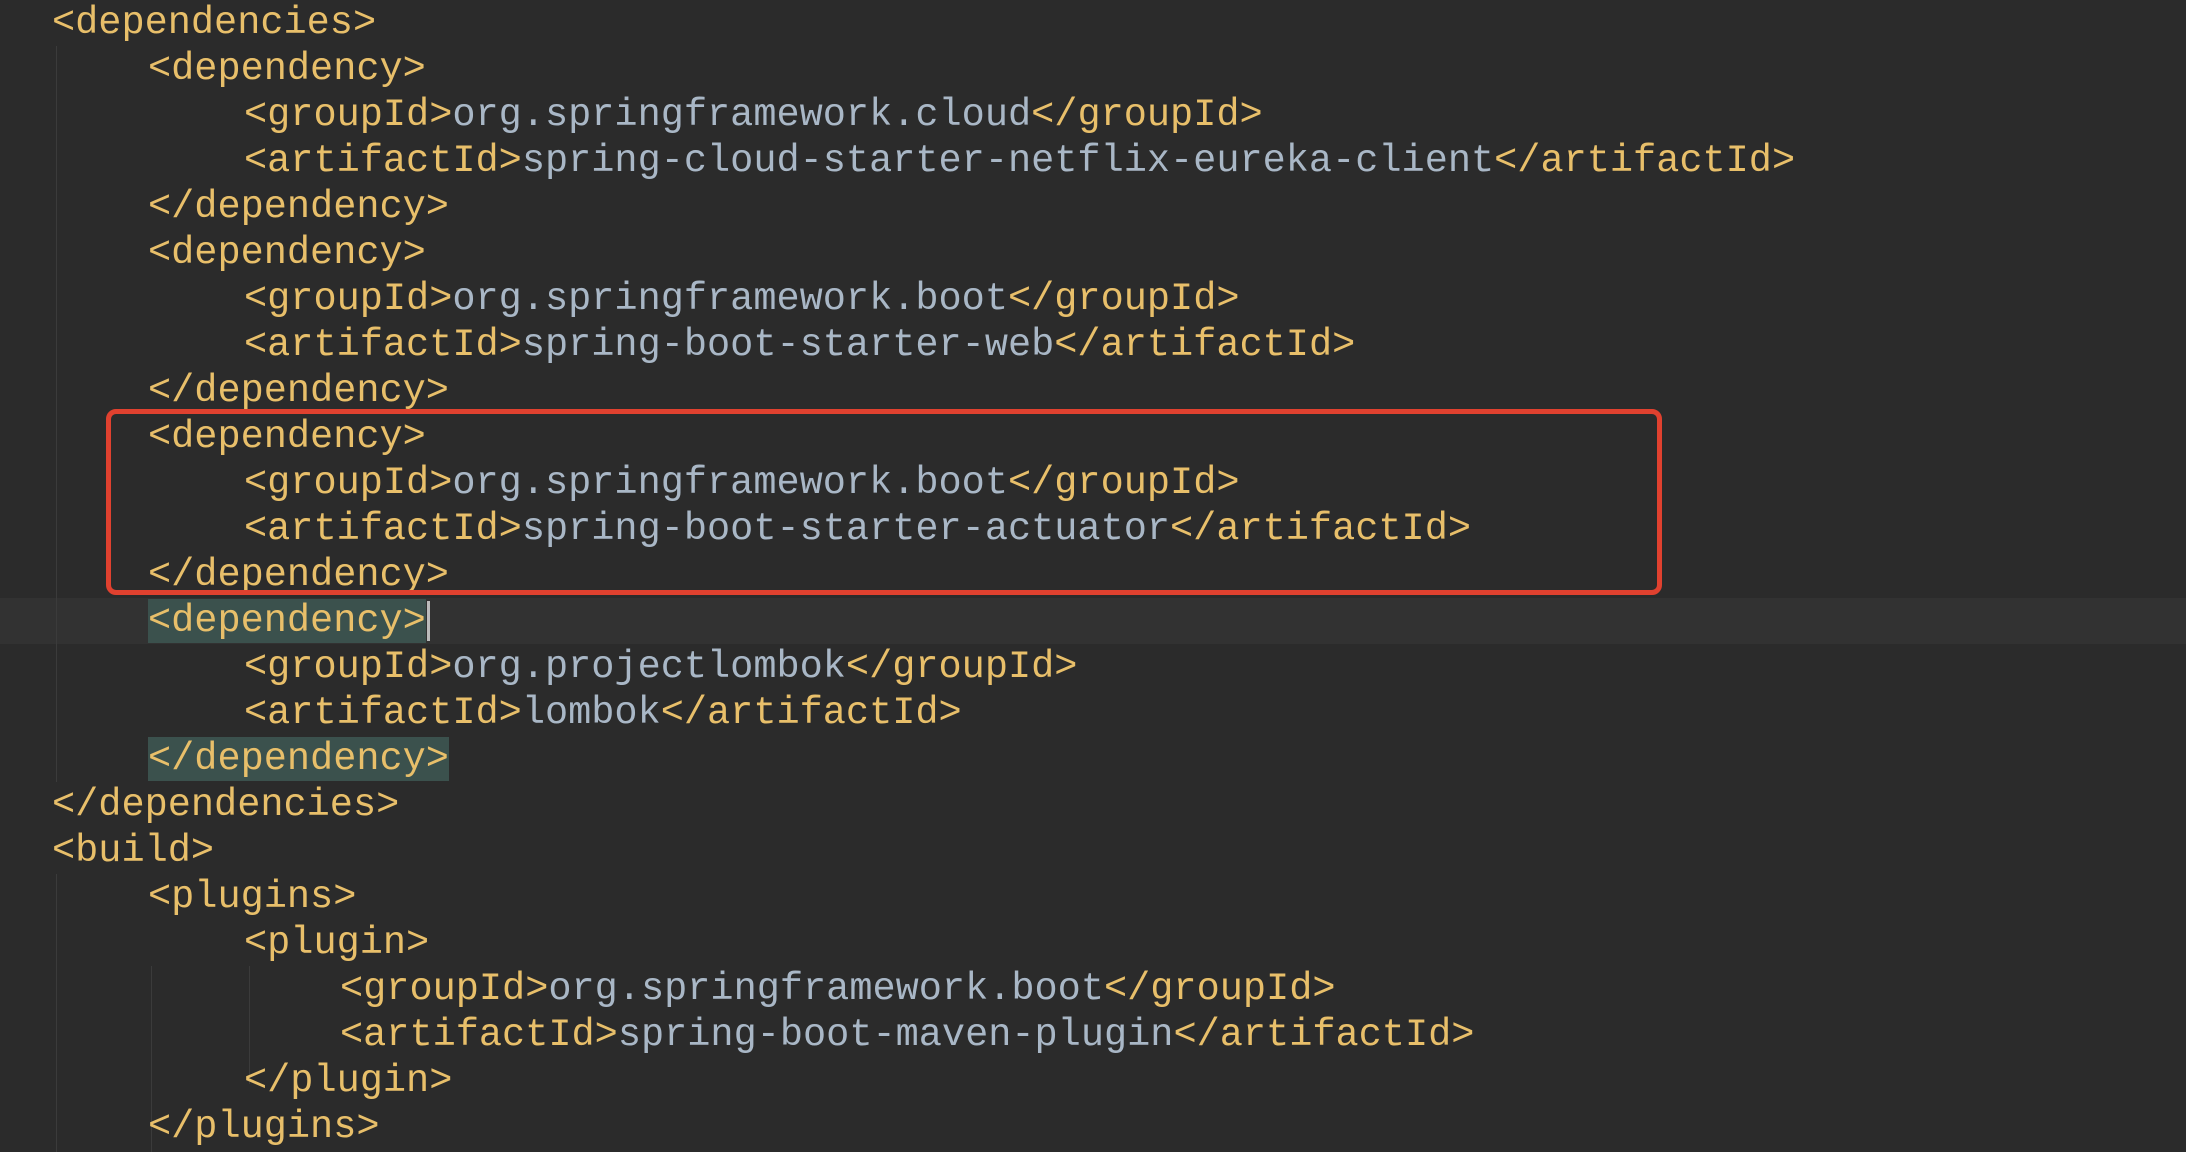 The image size is (2186, 1152). I want to click on code-line: <groupId>org.projectlombok</groupId>, so click(660, 667).